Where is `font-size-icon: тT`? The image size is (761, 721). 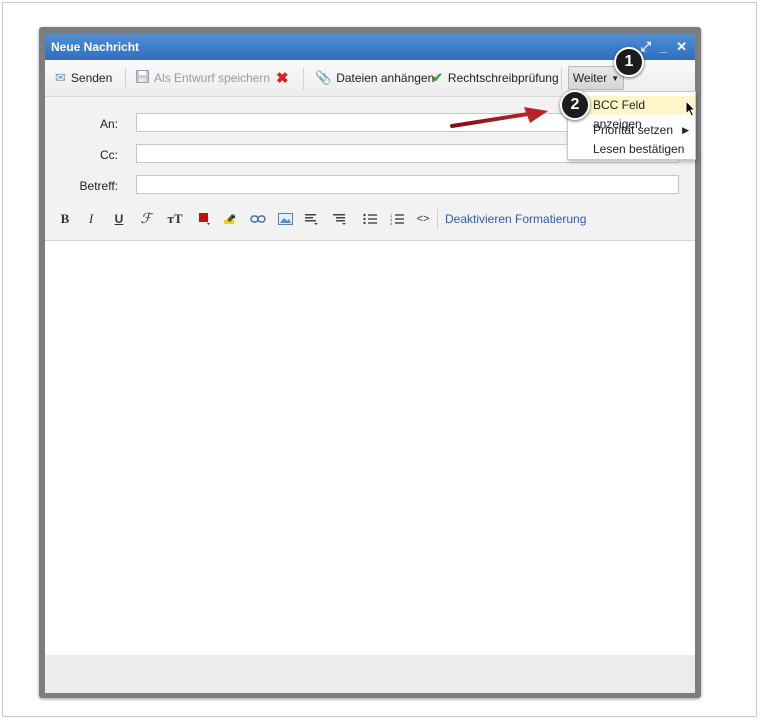 font-size-icon: тT is located at coordinates (175, 219).